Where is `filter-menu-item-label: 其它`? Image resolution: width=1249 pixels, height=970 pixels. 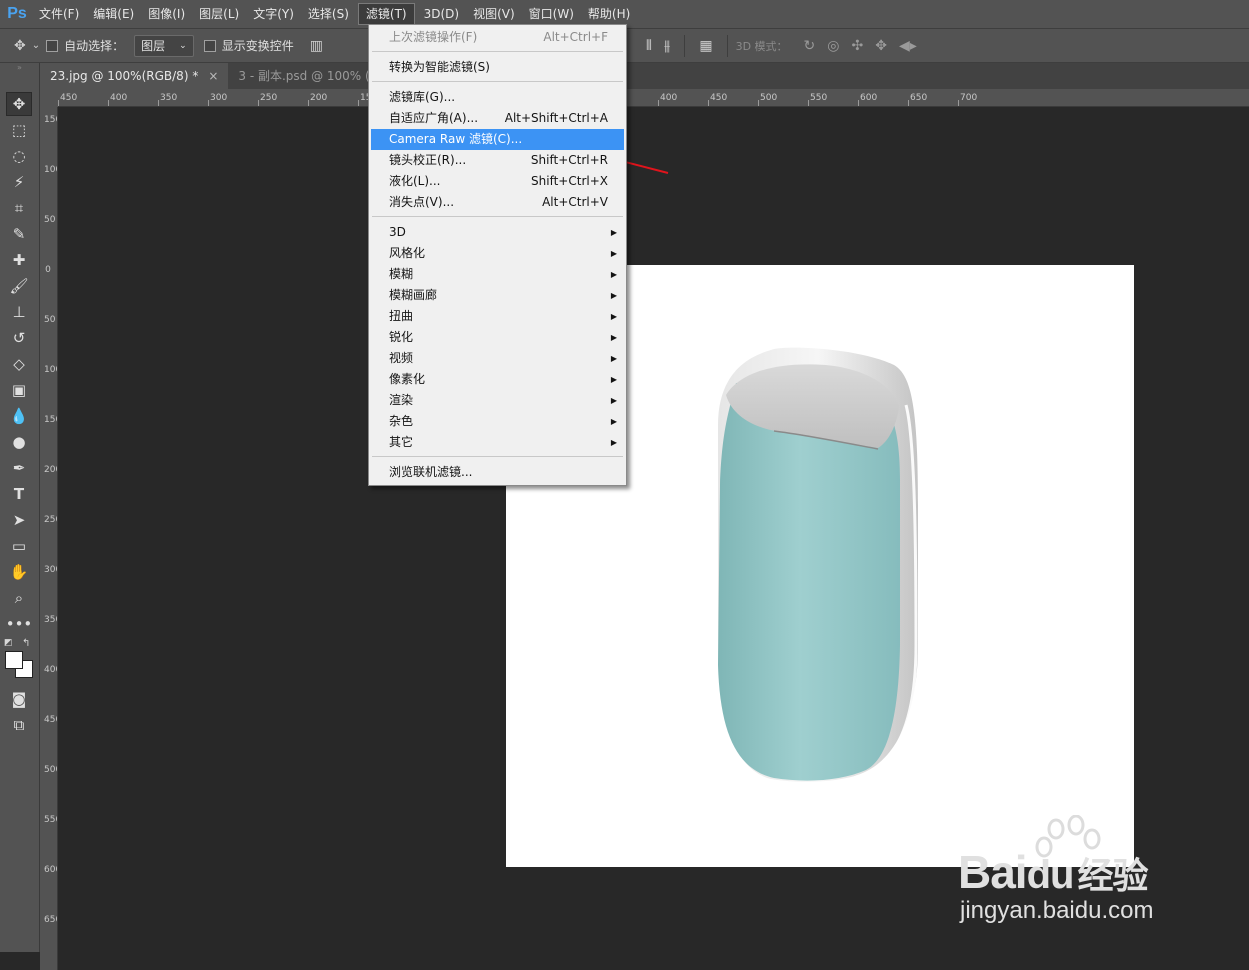
filter-menu-item-label: 其它 is located at coordinates (401, 442).